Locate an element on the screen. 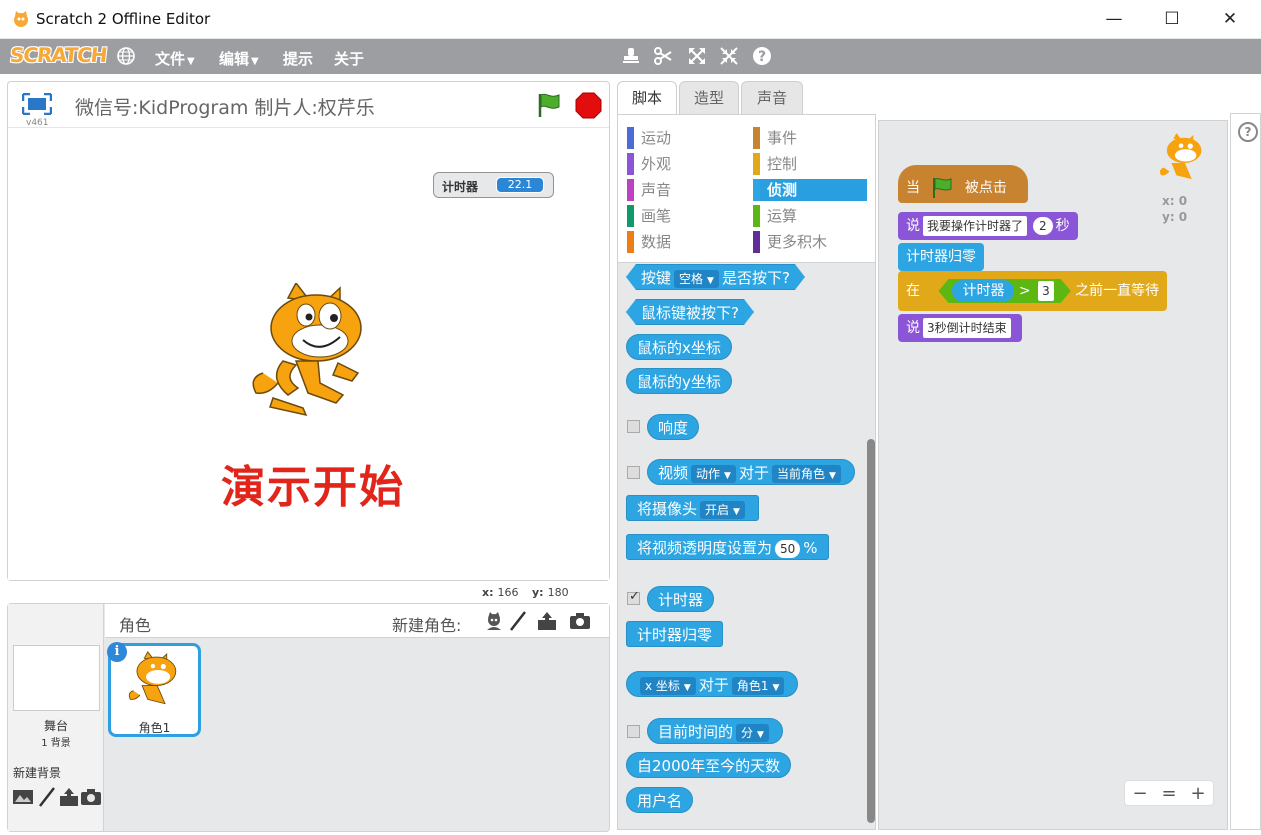  zoom-controls: − = + is located at coordinates (1169, 793).